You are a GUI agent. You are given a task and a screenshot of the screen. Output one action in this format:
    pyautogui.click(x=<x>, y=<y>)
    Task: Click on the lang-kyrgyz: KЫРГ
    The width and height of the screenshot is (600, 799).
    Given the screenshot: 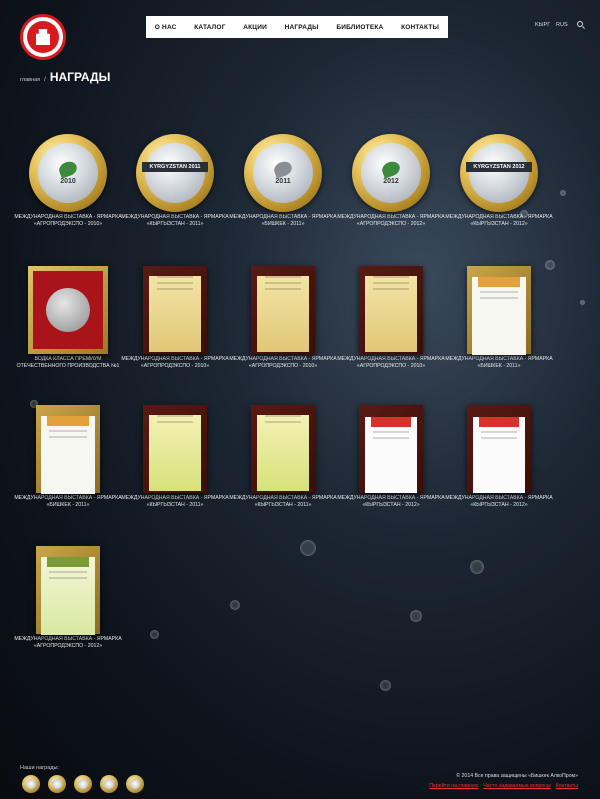 What is the action you would take?
    pyautogui.click(x=542, y=25)
    